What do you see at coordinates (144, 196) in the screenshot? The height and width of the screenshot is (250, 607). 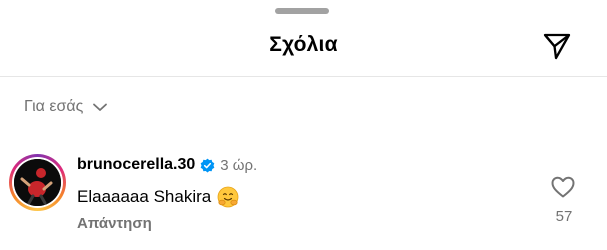 I see `comment-body: Elaaaaaa Shakira` at bounding box center [144, 196].